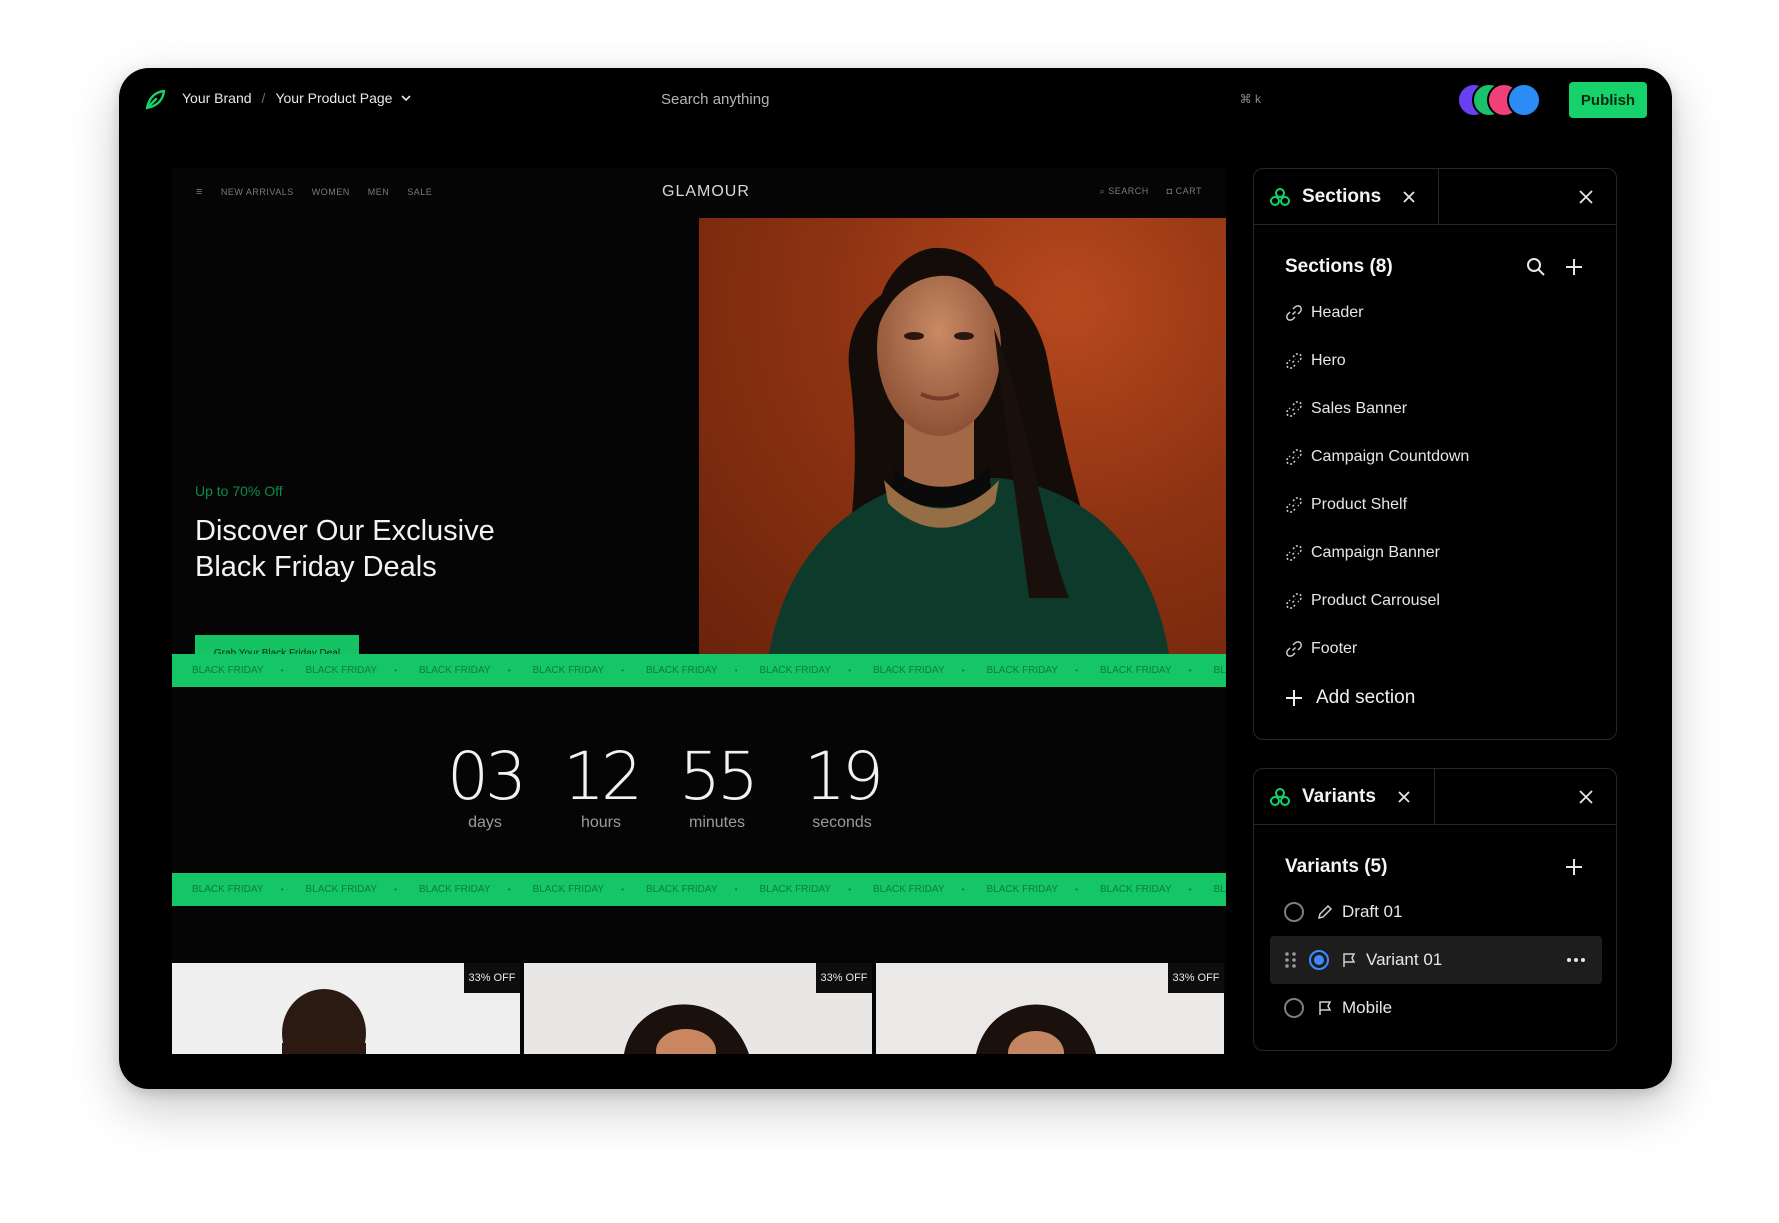 The image size is (1779, 1223). I want to click on section-item-campaign-countdown: Campaign Countdown, so click(1377, 457).